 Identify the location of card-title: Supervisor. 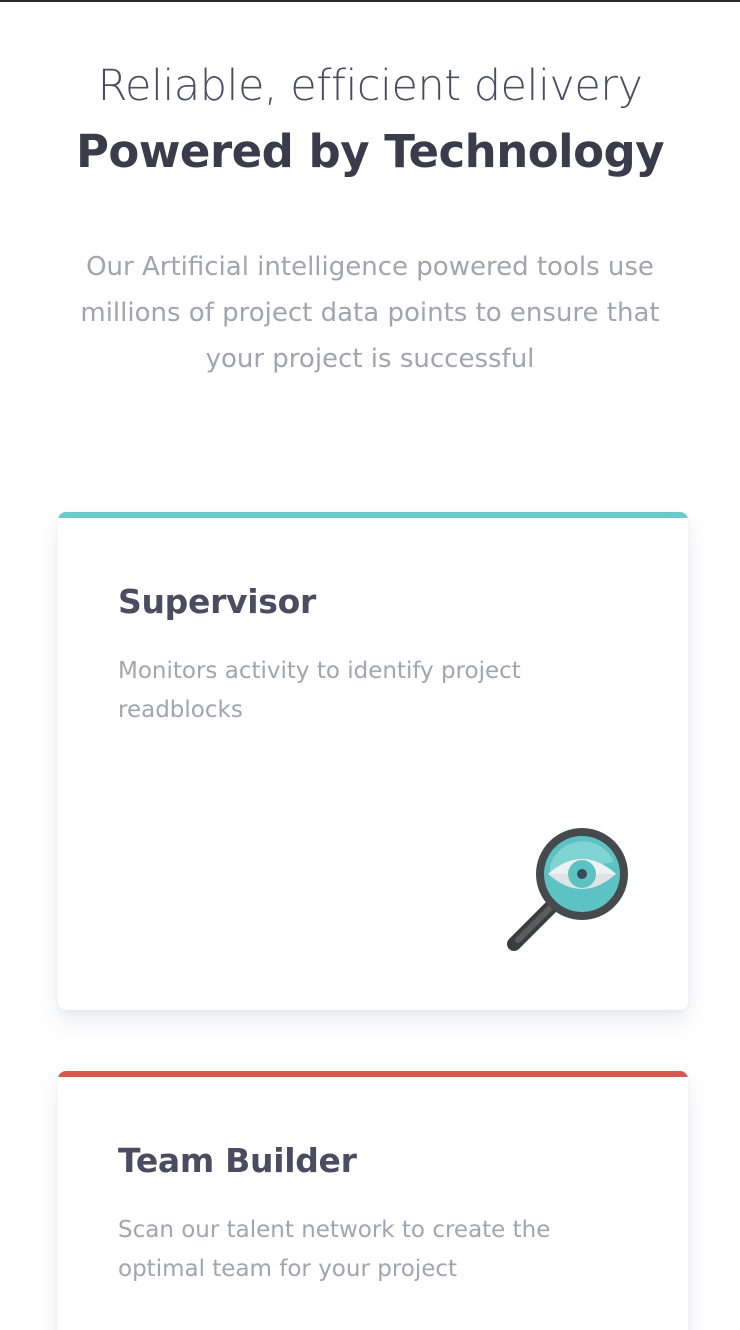
(217, 601).